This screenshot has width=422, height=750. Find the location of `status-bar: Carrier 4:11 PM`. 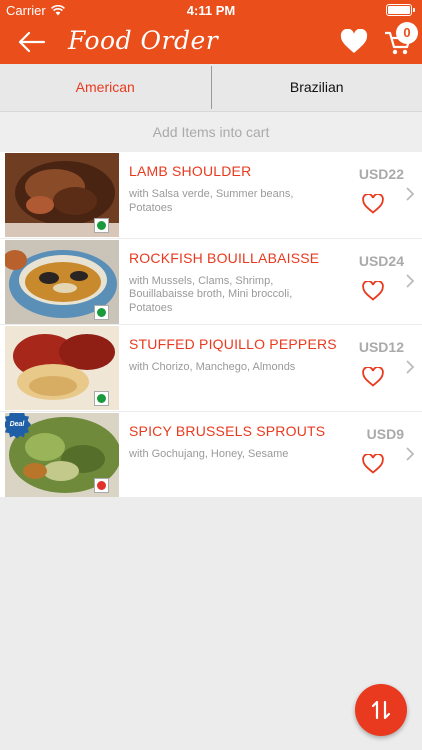

status-bar: Carrier 4:11 PM is located at coordinates (211, 10).